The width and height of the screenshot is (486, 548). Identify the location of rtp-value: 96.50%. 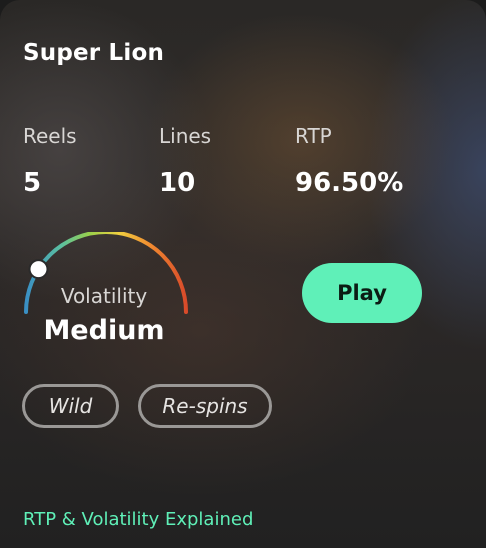
(349, 183).